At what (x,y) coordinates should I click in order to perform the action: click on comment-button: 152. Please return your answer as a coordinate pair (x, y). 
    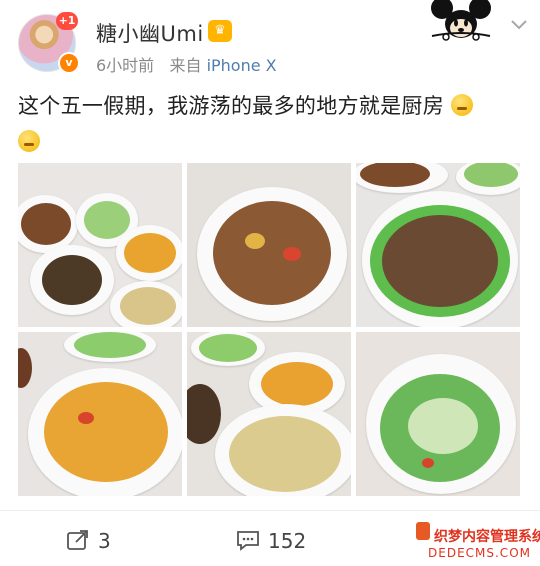
    Looking at the image, I should click on (271, 541).